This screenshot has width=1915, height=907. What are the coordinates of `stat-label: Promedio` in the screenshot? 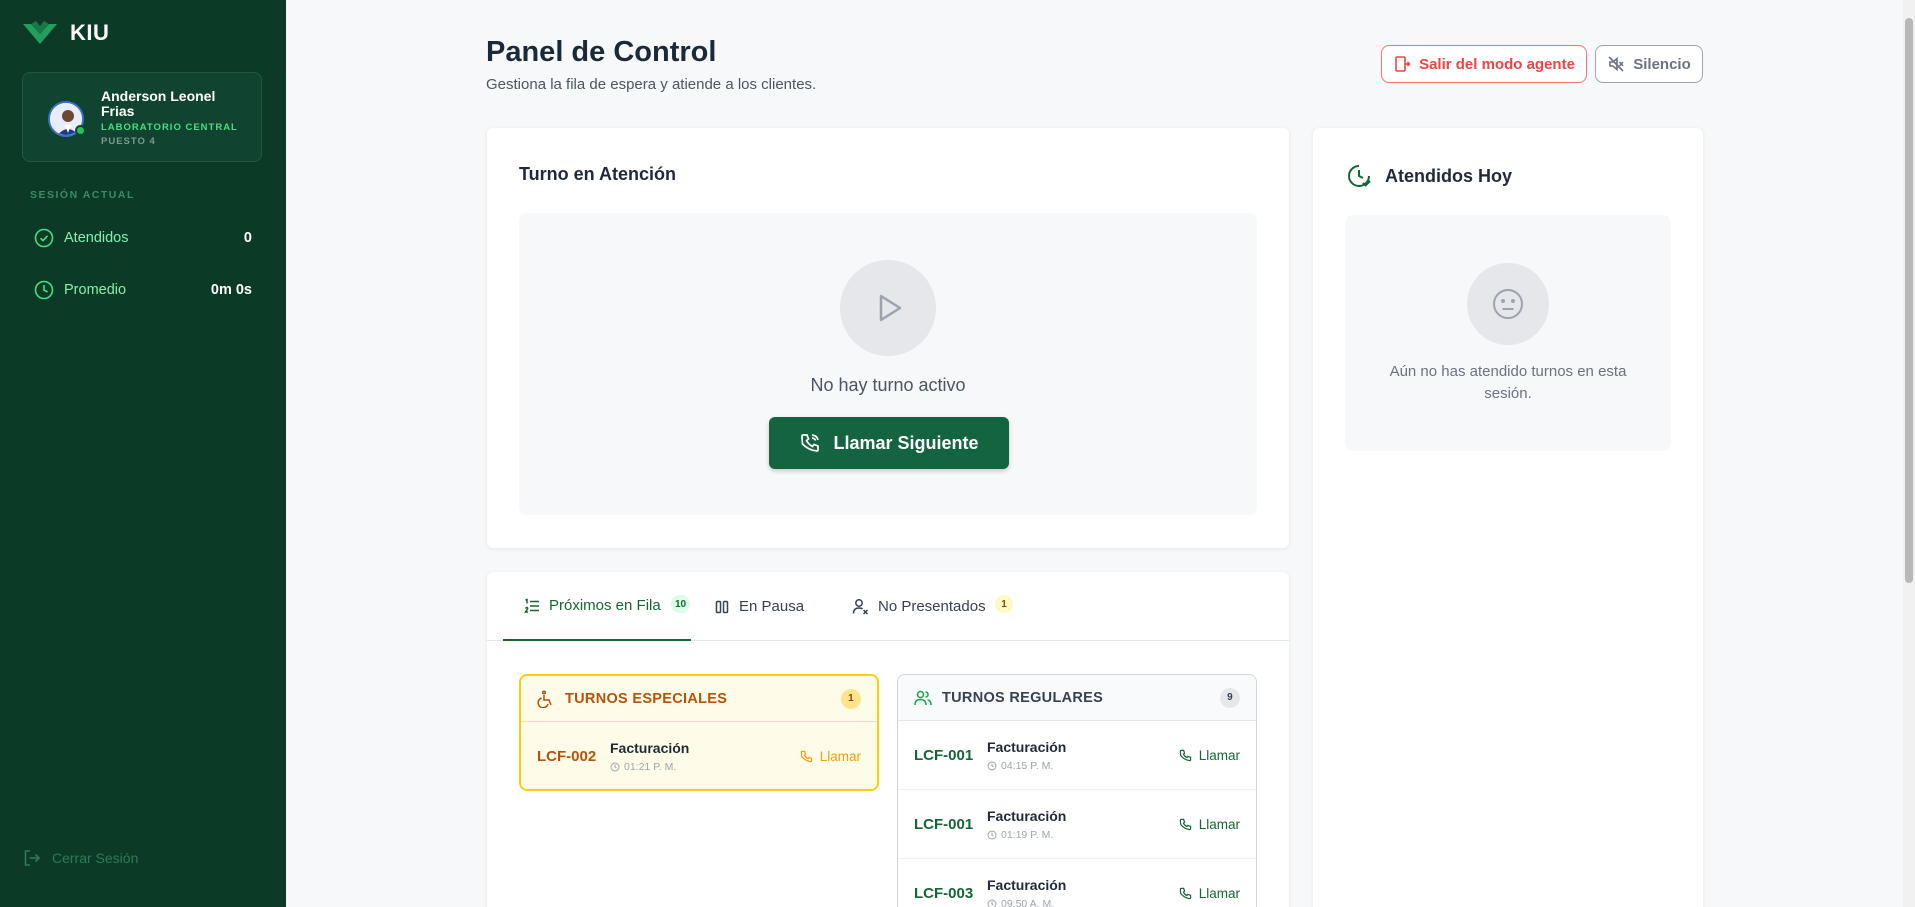 It's located at (95, 290).